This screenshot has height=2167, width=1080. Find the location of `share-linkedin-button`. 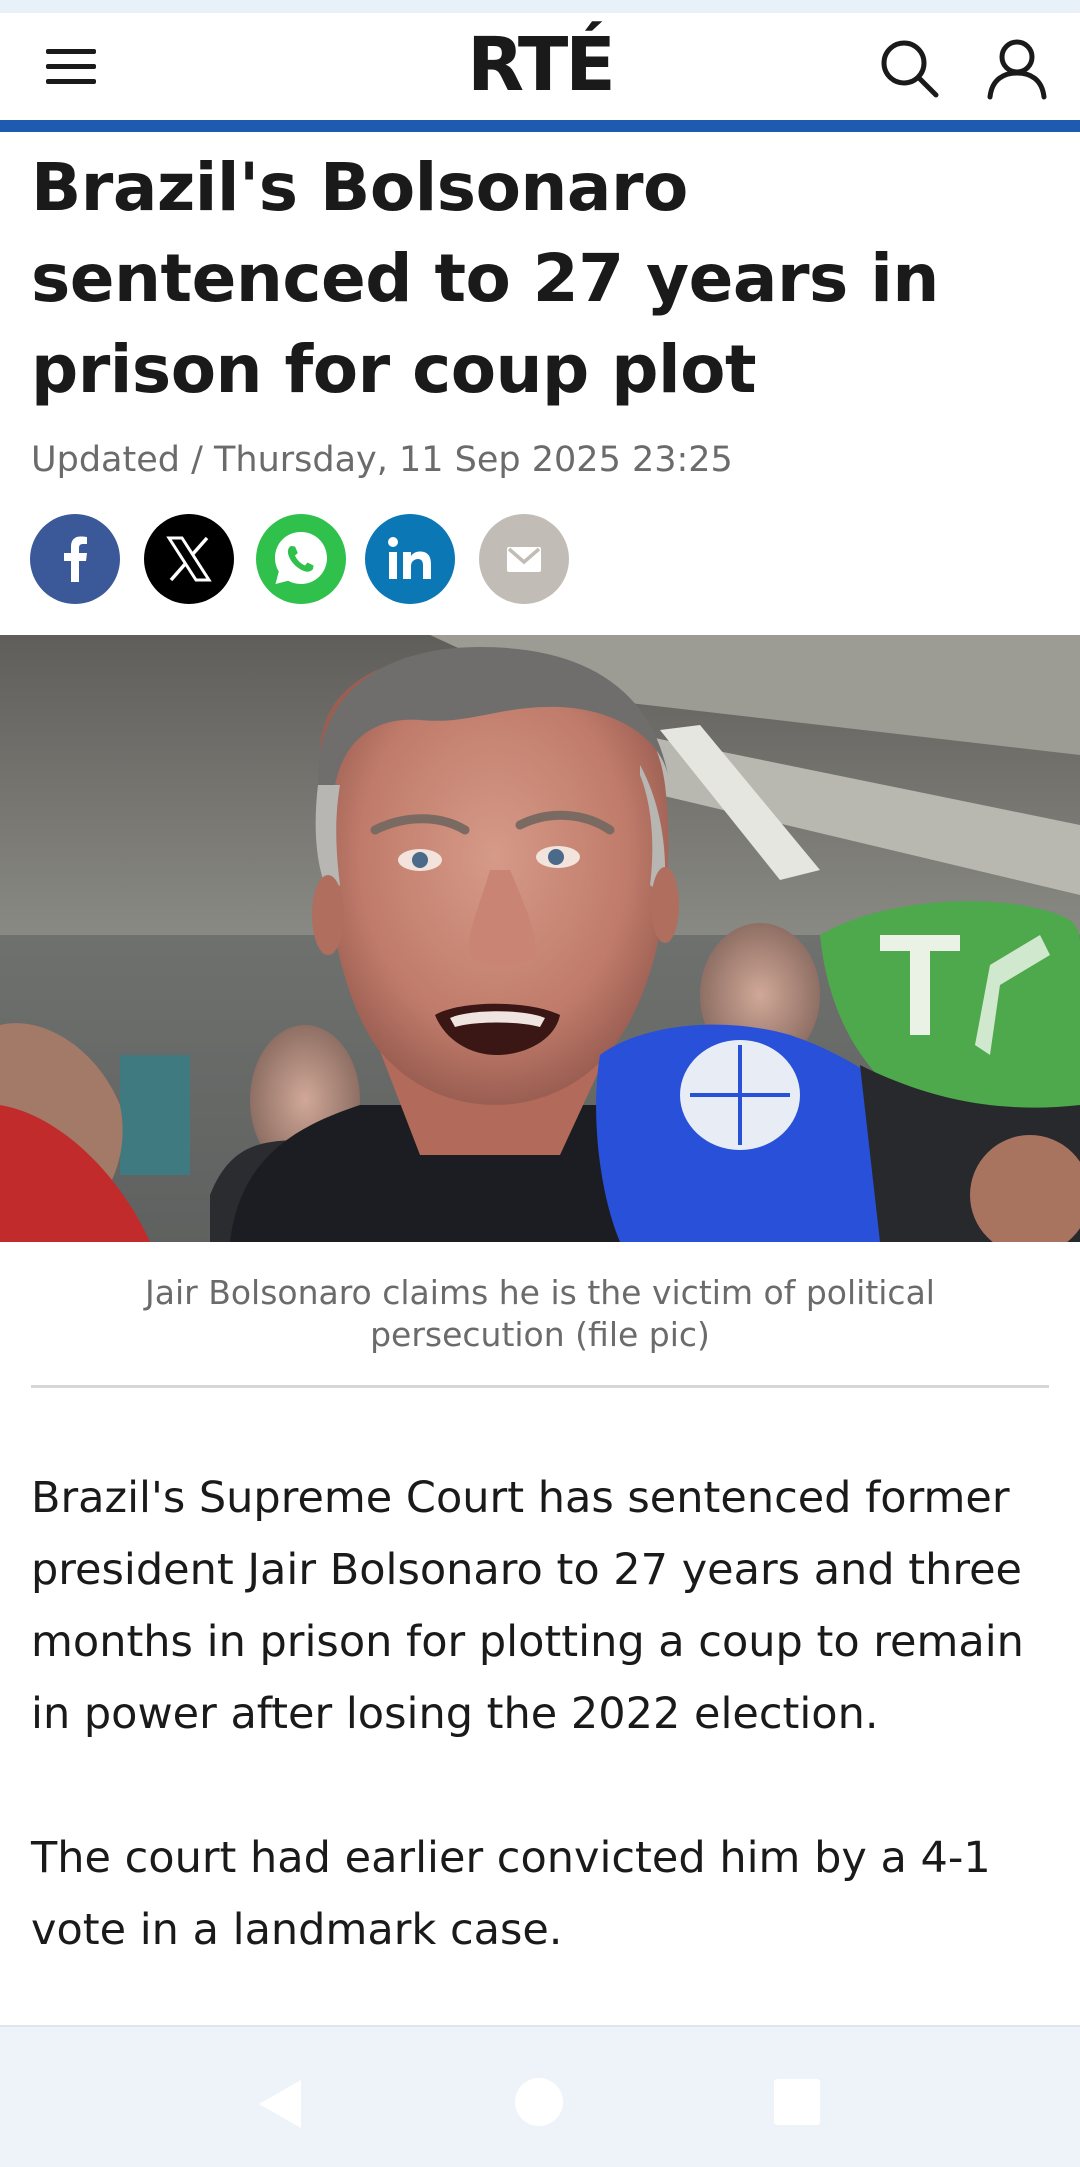

share-linkedin-button is located at coordinates (410, 559).